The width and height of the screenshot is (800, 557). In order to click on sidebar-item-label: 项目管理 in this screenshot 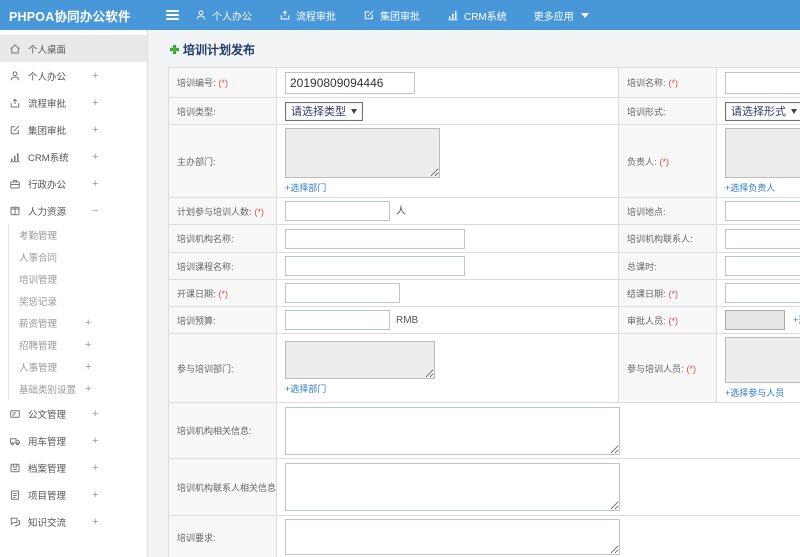, I will do `click(47, 496)`.